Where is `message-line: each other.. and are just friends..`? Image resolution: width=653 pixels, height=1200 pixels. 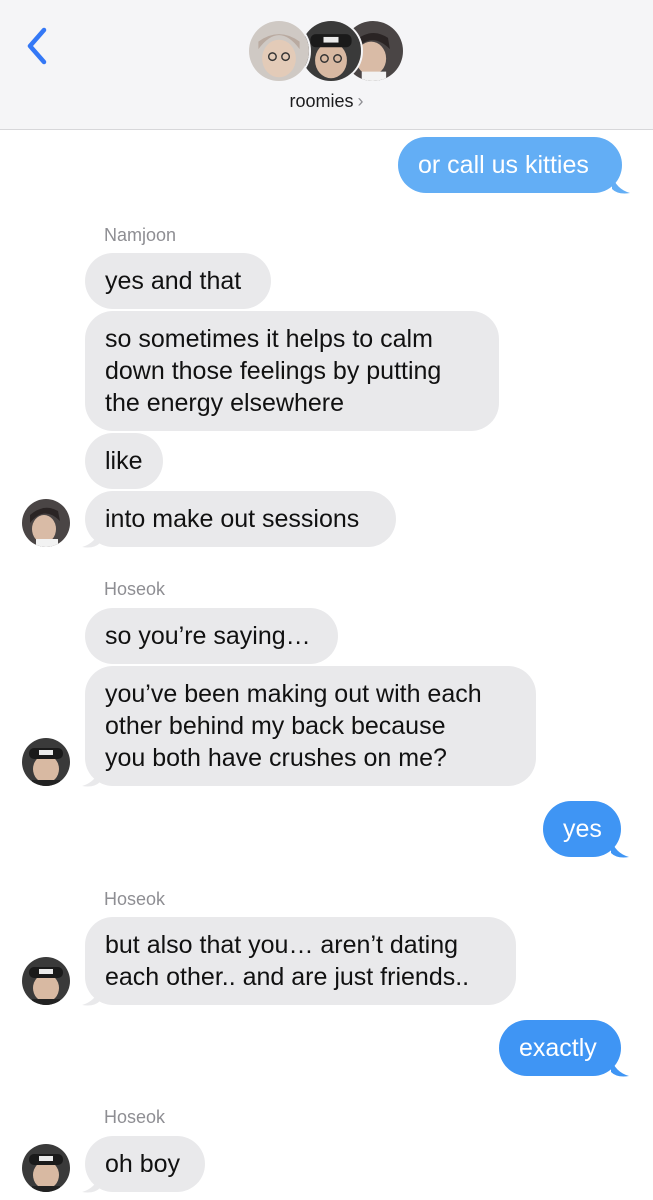
message-line: each other.. and are just friends.. is located at coordinates (287, 977).